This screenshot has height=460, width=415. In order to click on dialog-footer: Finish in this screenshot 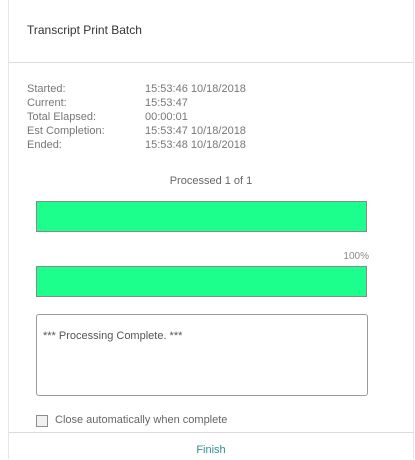, I will do `click(211, 446)`.